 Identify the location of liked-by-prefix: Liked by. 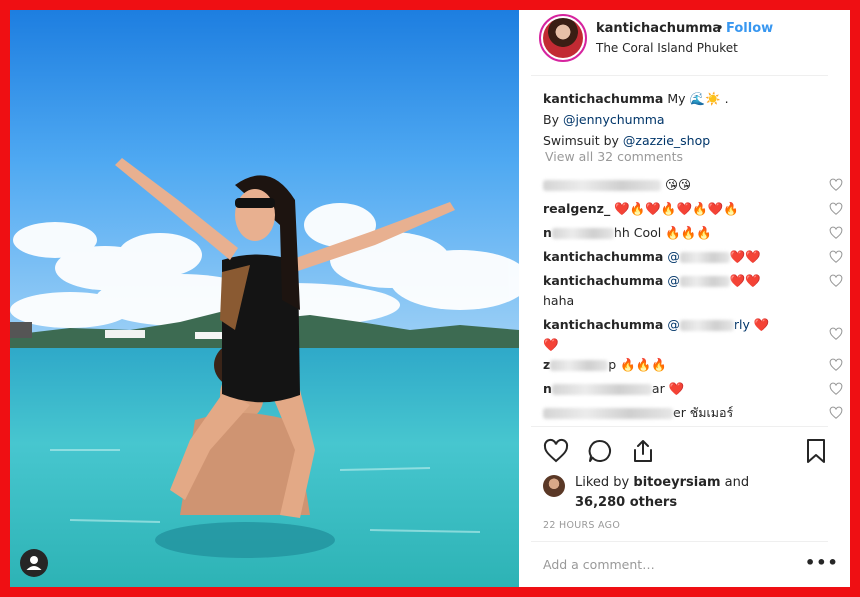
(604, 482).